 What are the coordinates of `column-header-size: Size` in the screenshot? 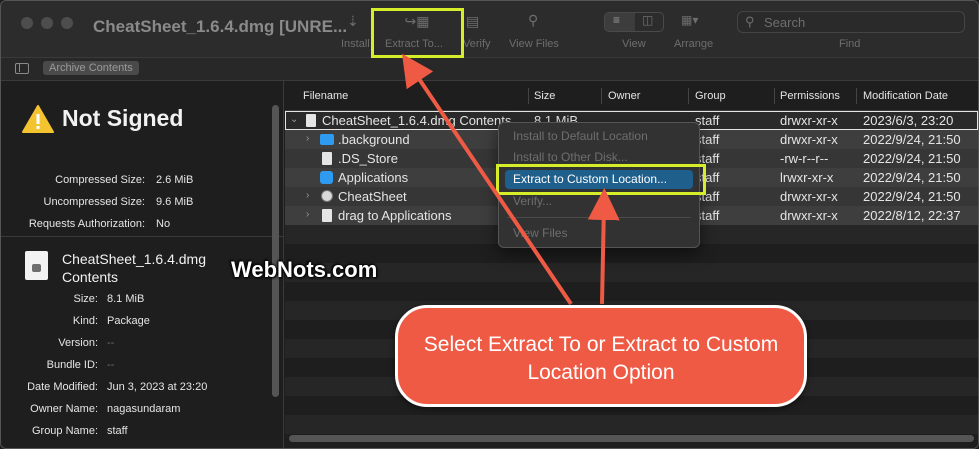 It's located at (544, 96).